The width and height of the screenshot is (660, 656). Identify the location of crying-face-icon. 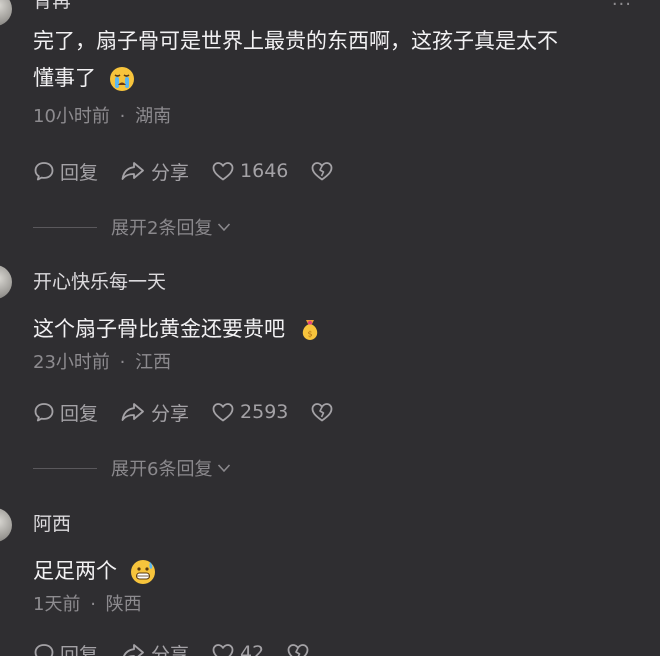
(121, 79).